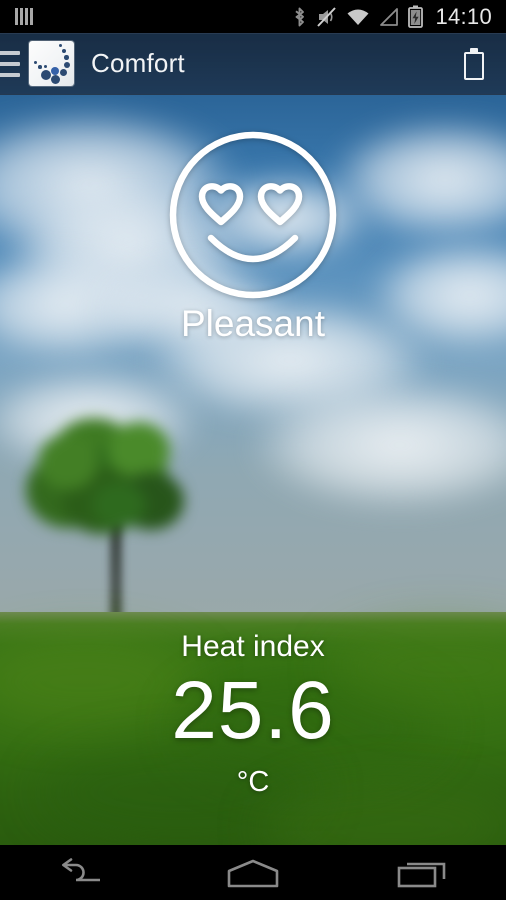 The height and width of the screenshot is (900, 506). What do you see at coordinates (416, 16) in the screenshot?
I see `battery-charging-icon` at bounding box center [416, 16].